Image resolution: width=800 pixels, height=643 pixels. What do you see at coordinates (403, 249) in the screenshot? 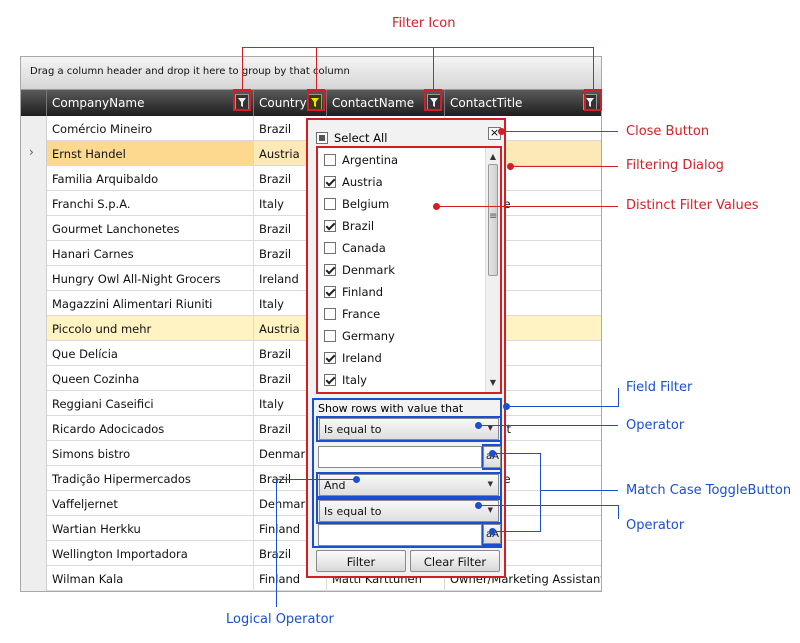
I see `filter-value-item: Canada` at bounding box center [403, 249].